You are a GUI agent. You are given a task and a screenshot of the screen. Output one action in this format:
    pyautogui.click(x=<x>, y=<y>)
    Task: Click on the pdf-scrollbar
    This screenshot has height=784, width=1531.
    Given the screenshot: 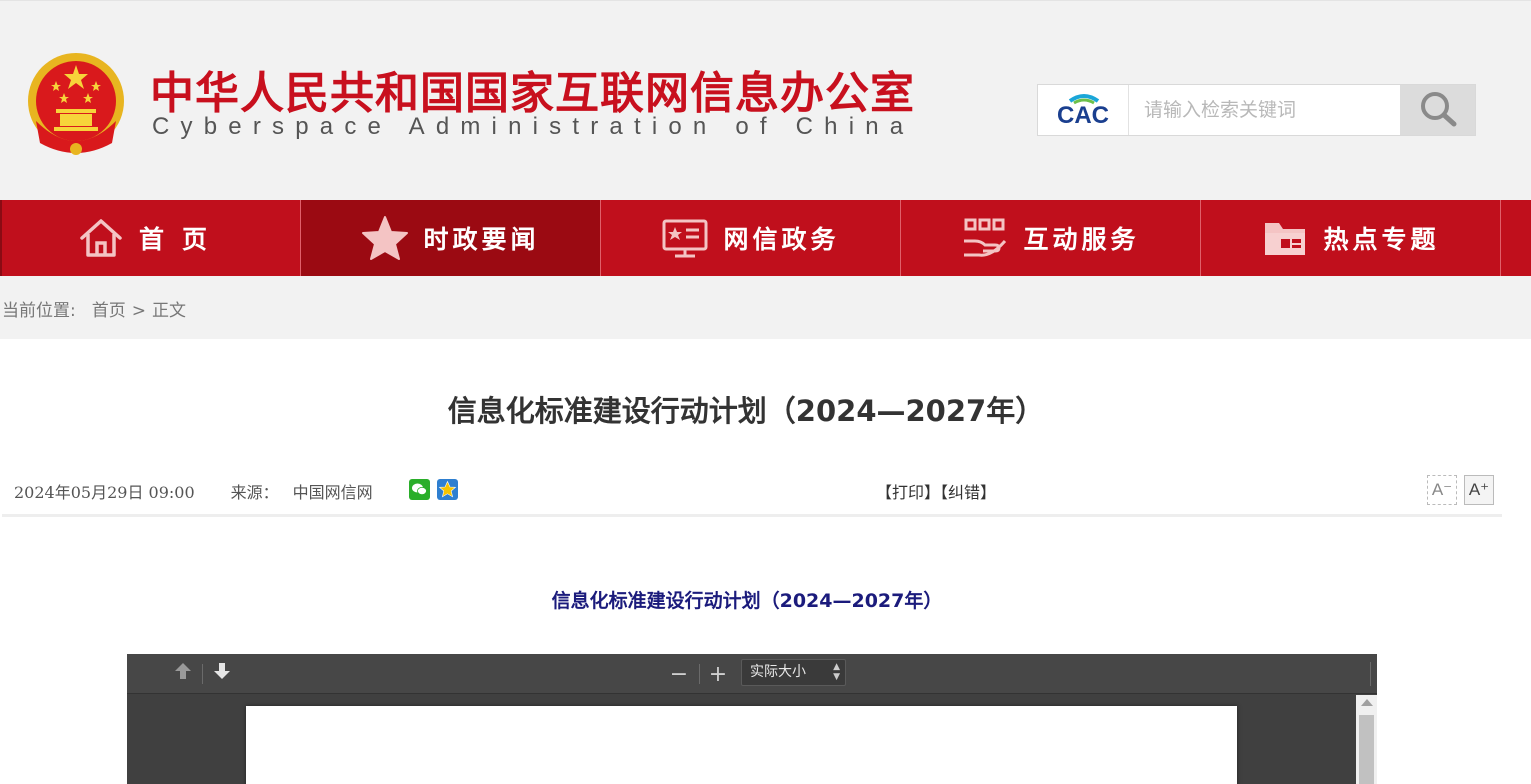 What is the action you would take?
    pyautogui.click(x=1366, y=739)
    